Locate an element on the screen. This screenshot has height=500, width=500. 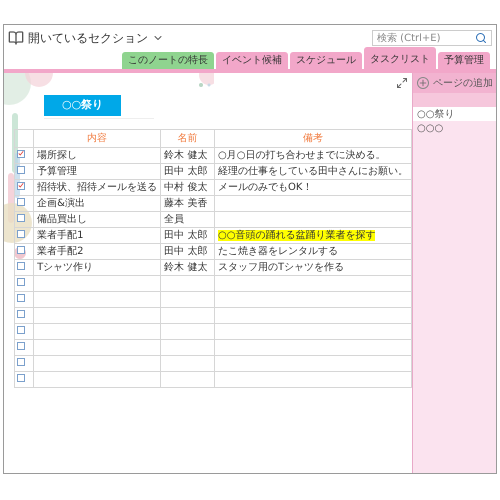
table-cell: 招待状、招待メールを送る is located at coordinates (97, 187).